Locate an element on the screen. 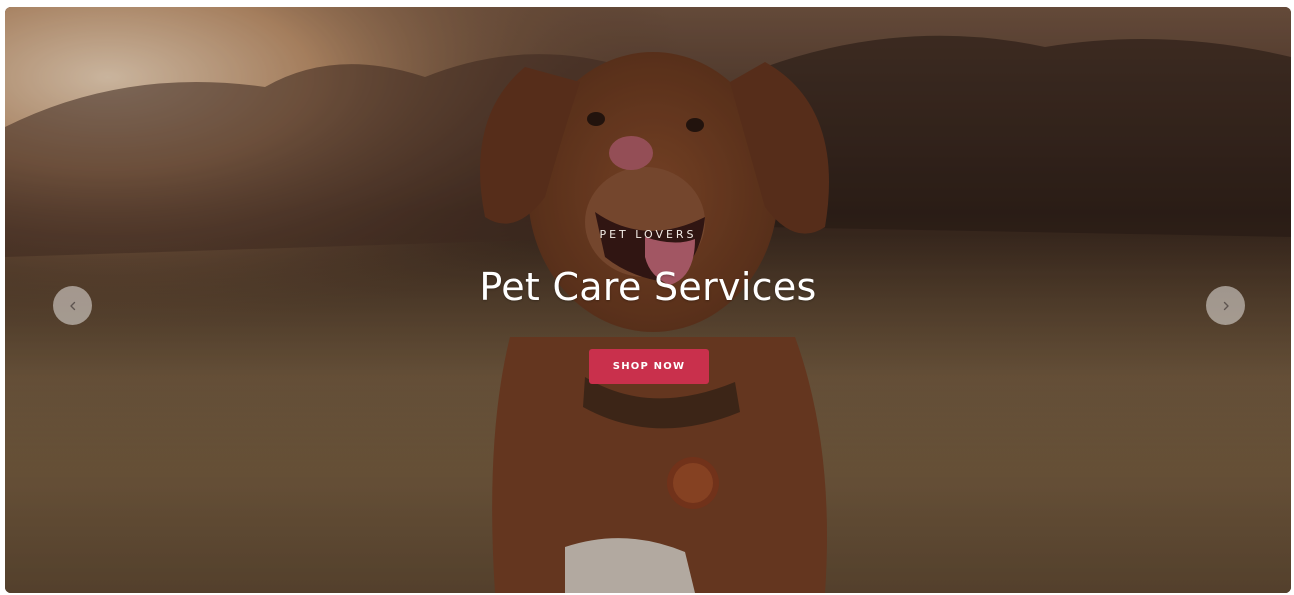 Image resolution: width=1294 pixels, height=595 pixels. previous-slide-button is located at coordinates (72, 305).